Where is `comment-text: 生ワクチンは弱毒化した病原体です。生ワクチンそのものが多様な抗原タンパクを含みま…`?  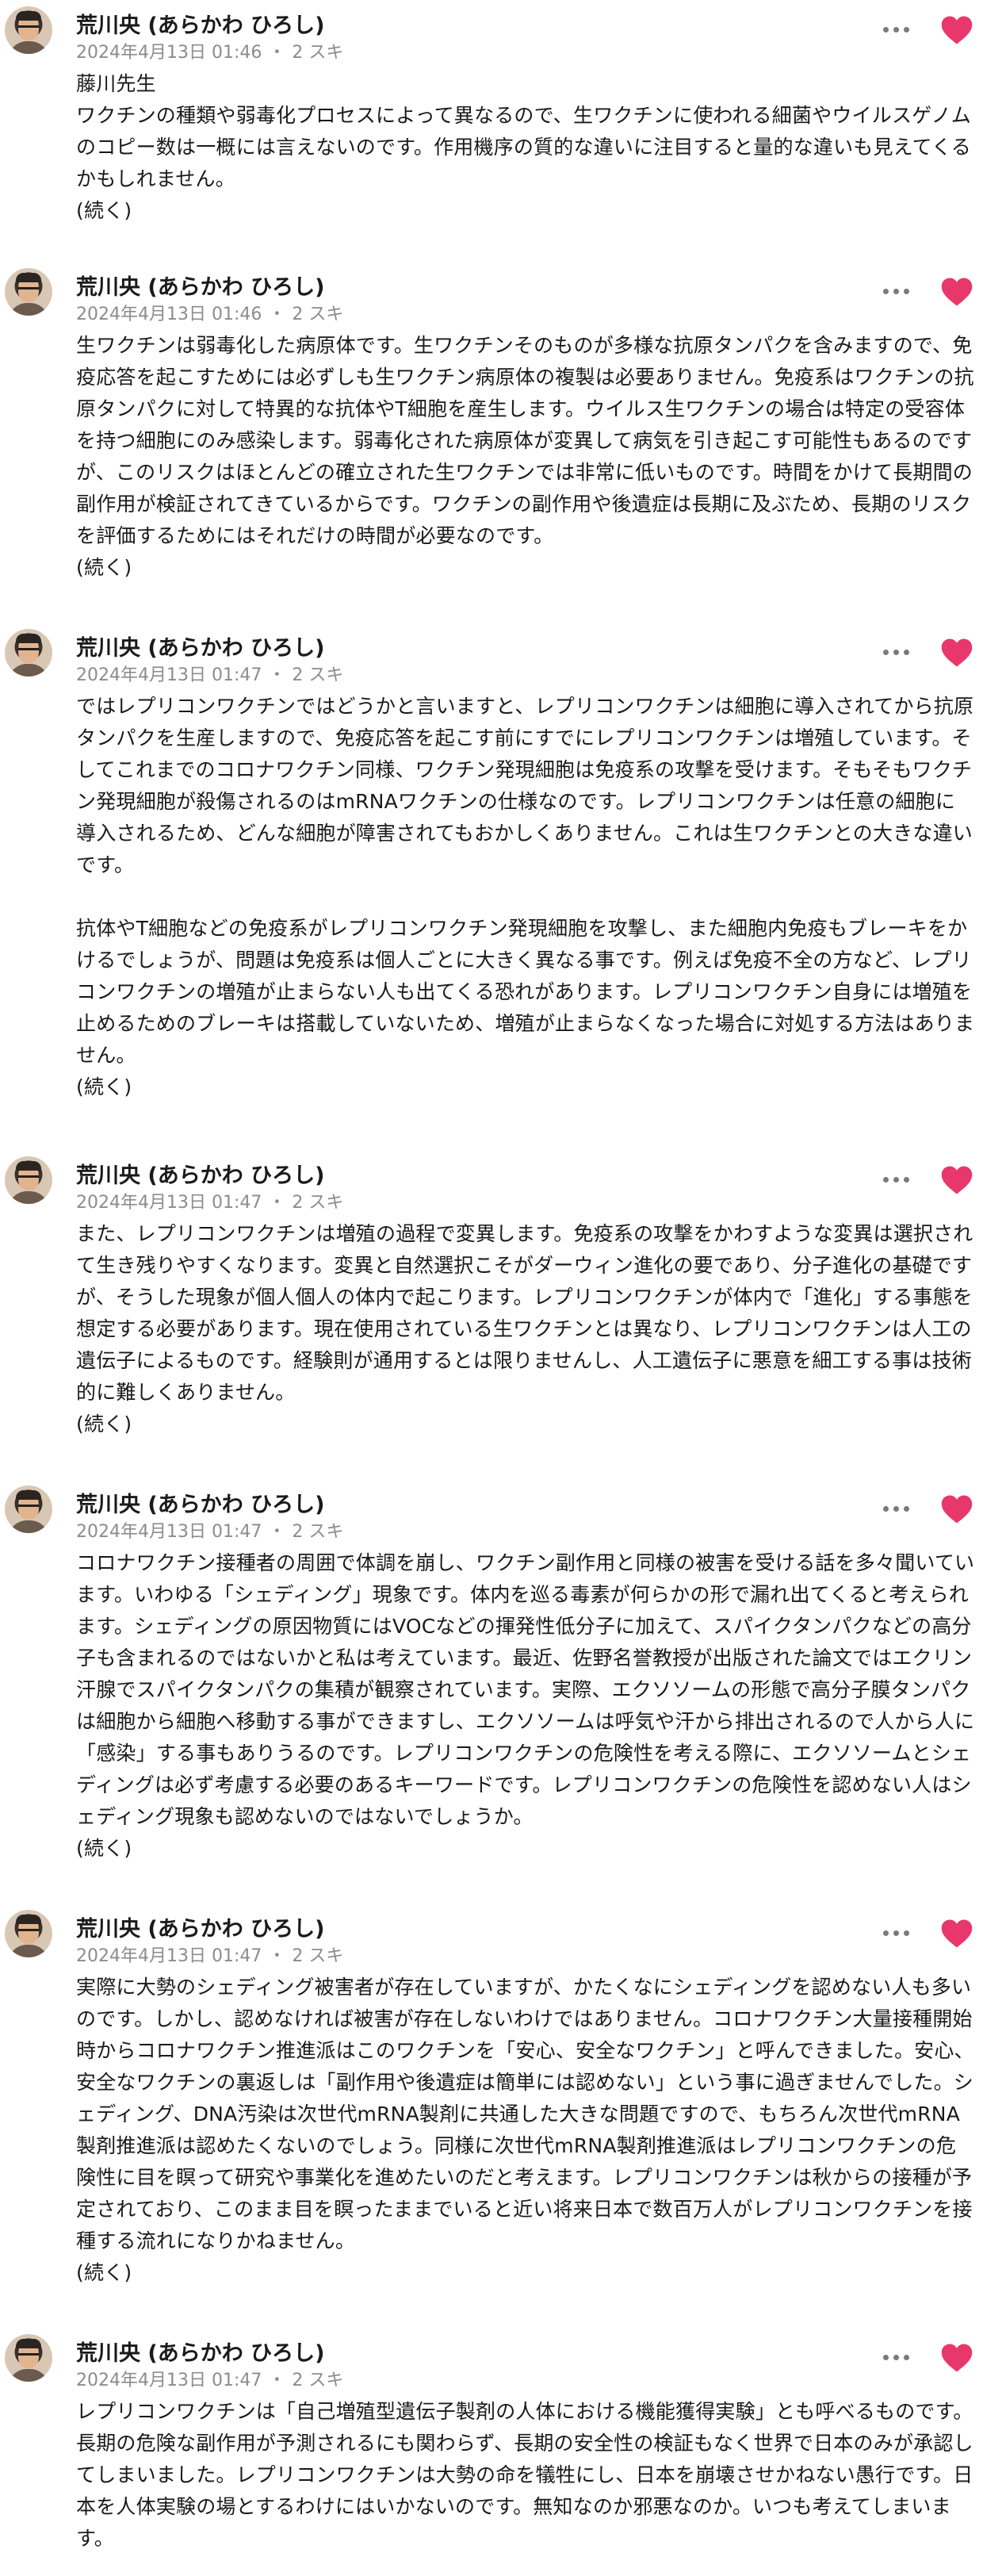 comment-text: 生ワクチンは弱毒化した病原体です。生ワクチンそのものが多様な抗原タンパクを含みま… is located at coordinates (525, 440).